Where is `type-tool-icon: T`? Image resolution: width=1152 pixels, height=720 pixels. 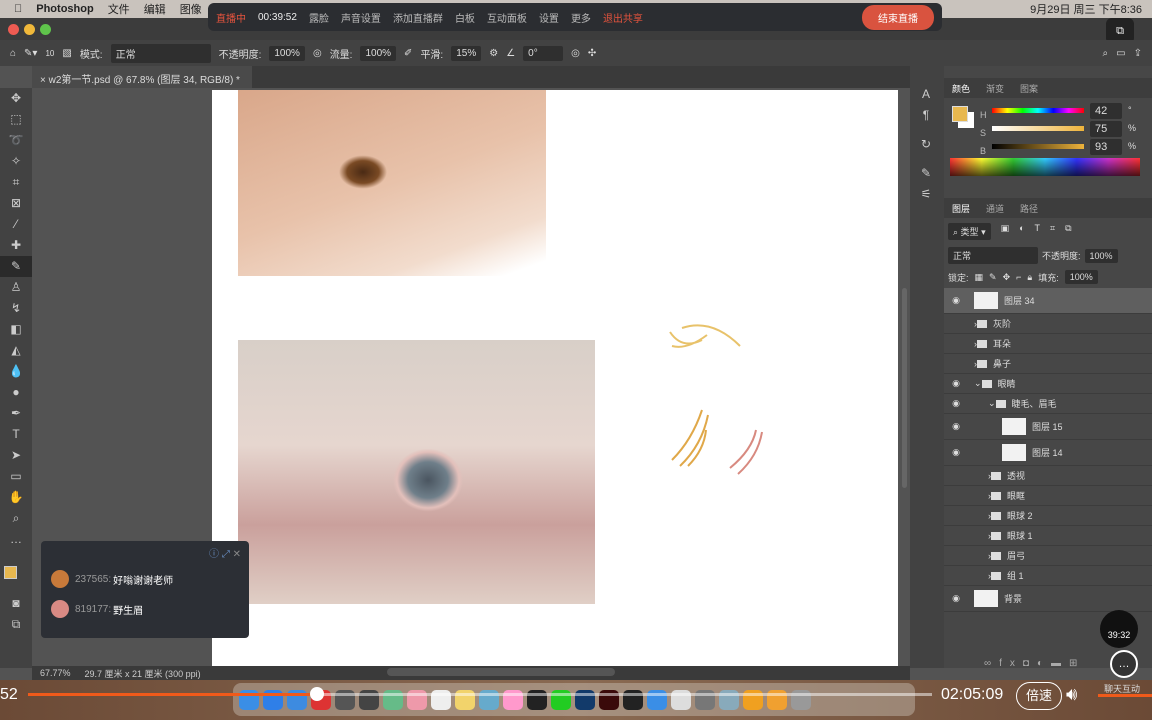 type-tool-icon: T is located at coordinates (16, 434).